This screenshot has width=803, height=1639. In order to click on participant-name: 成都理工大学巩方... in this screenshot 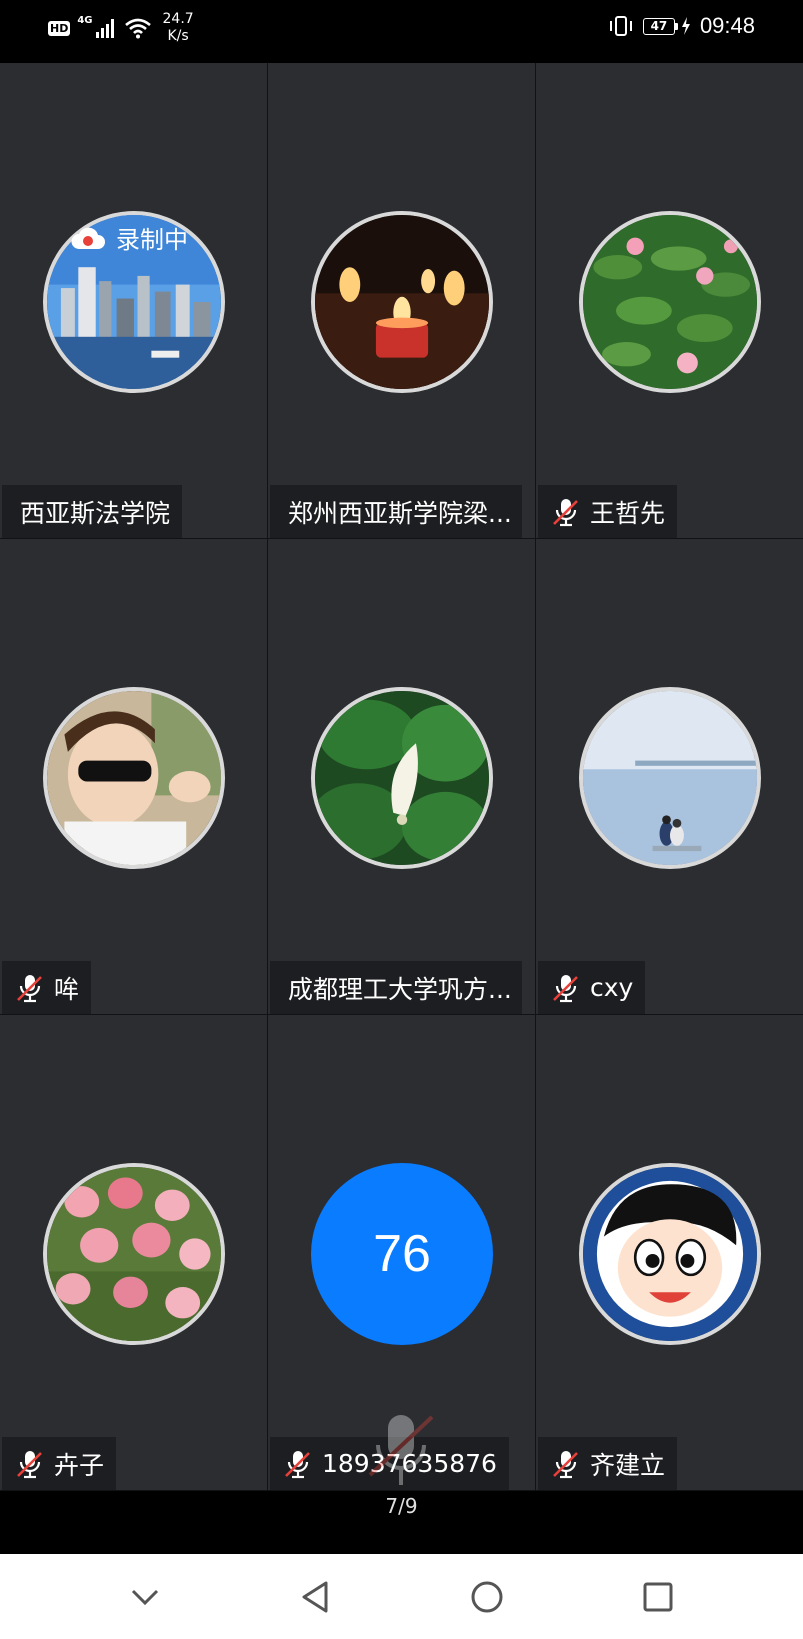, I will do `click(400, 989)`.